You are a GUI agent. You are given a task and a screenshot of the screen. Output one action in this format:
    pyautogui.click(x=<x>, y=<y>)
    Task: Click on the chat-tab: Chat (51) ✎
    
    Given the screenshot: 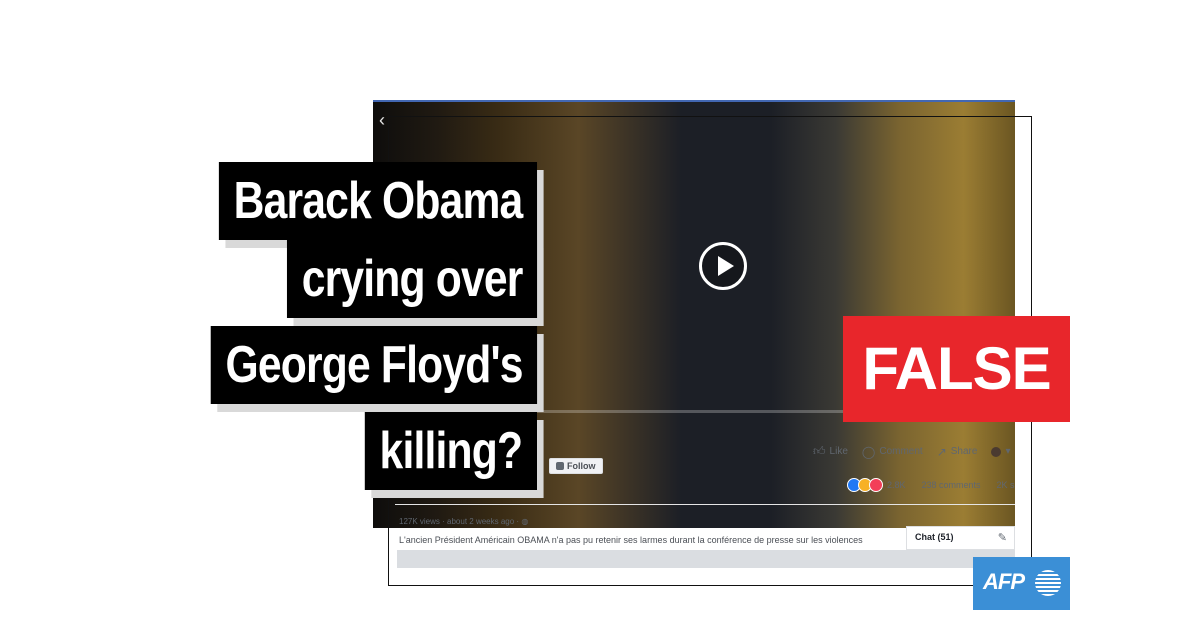 What is the action you would take?
    pyautogui.click(x=960, y=538)
    